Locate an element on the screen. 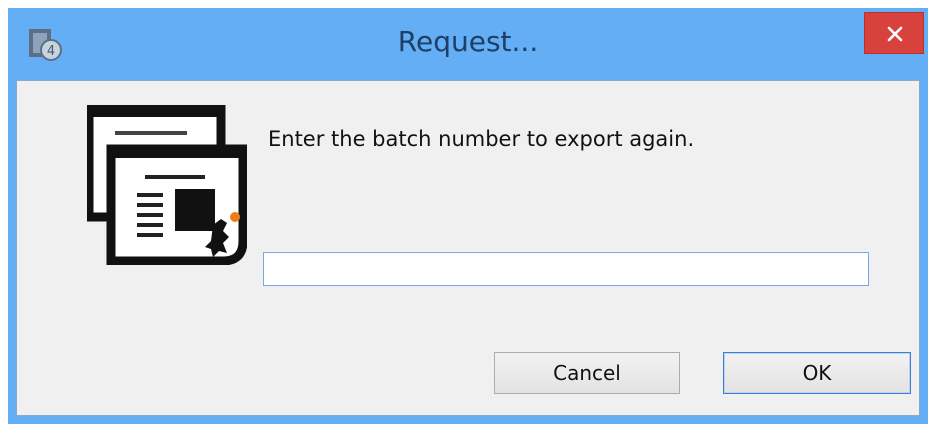  close-icon is located at coordinates (895, 34).